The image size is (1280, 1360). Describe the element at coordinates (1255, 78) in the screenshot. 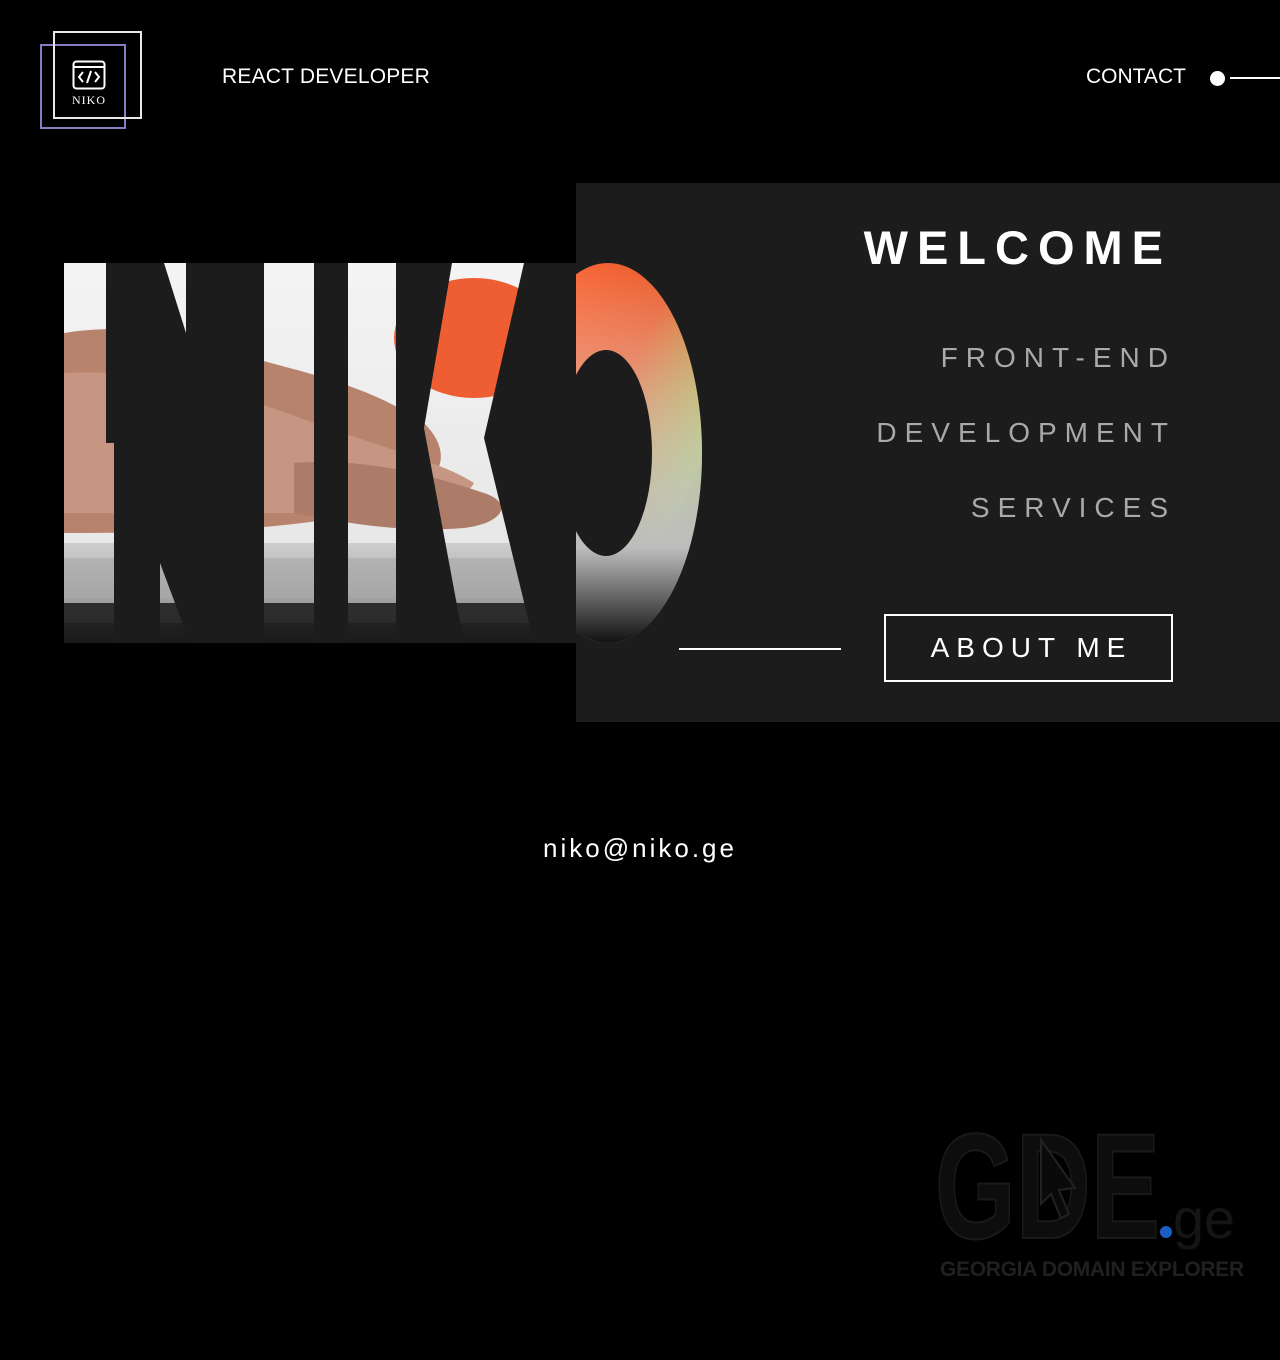

I see `contact-line` at that location.